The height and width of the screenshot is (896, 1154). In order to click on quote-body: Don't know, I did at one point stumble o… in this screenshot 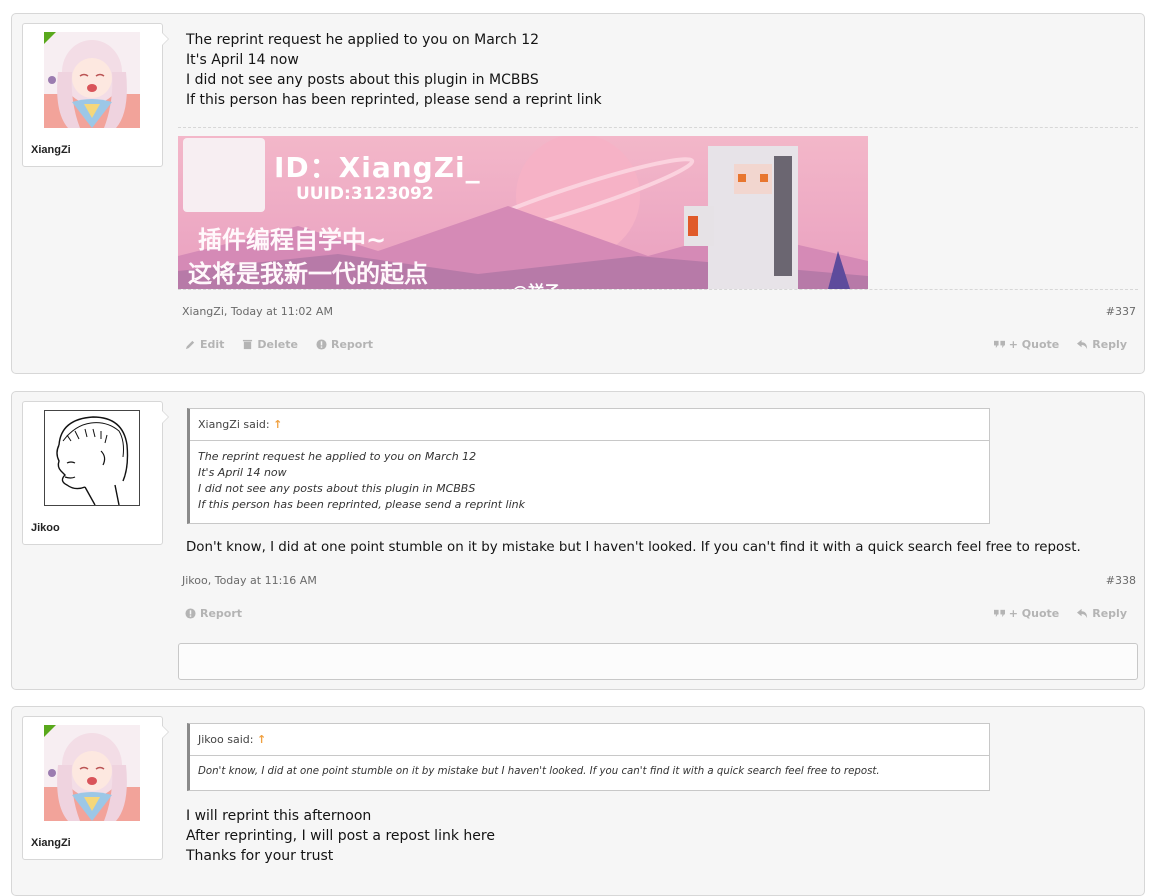, I will do `click(589, 772)`.